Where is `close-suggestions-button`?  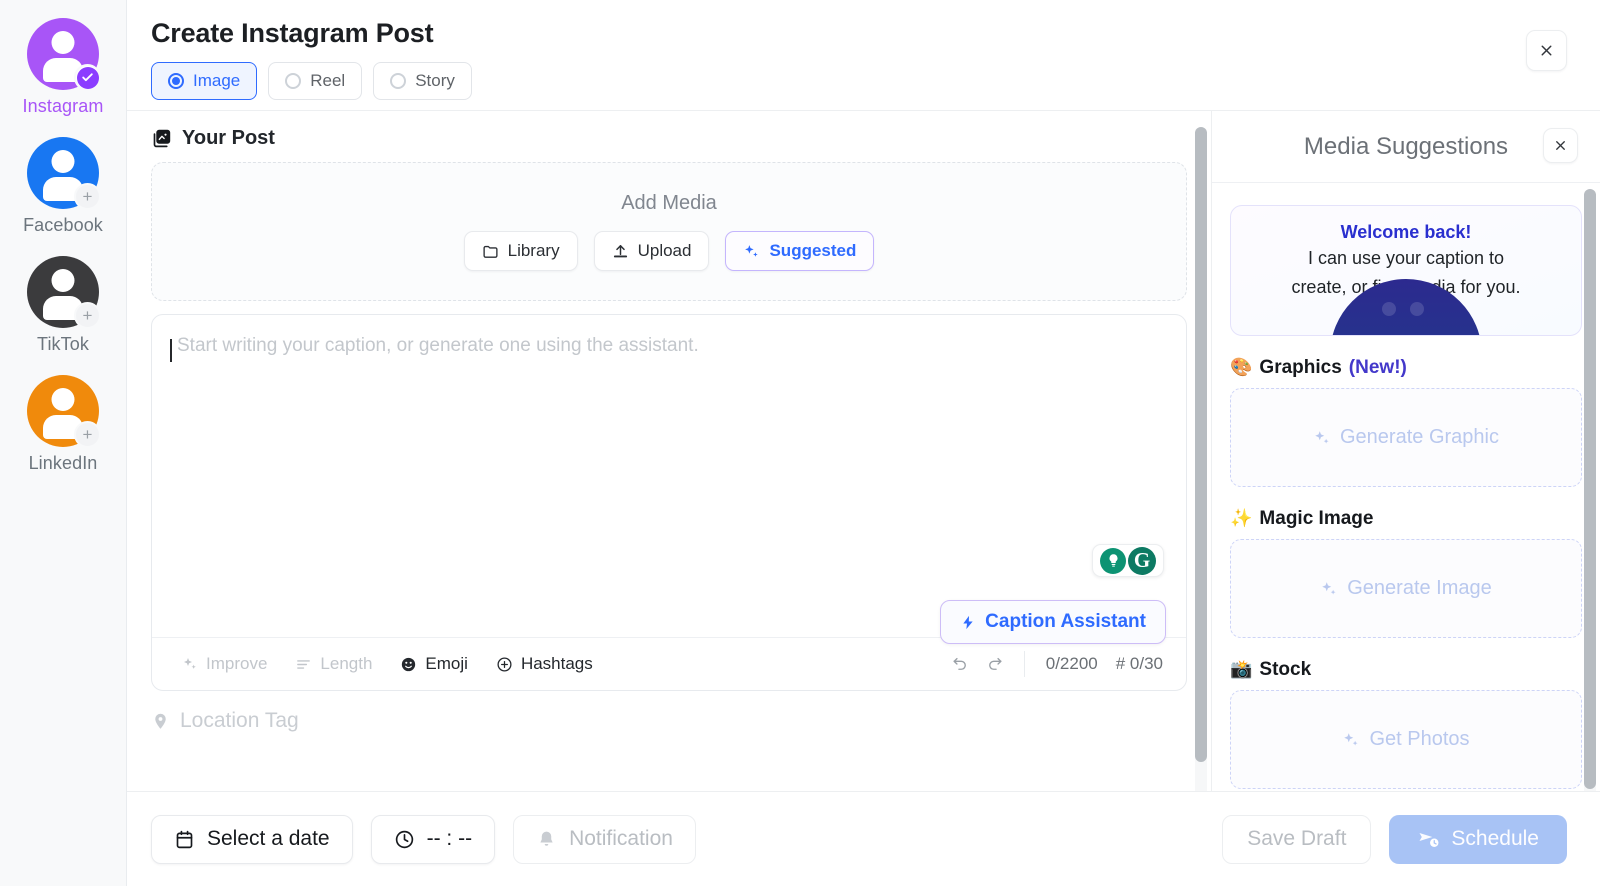
close-suggestions-button is located at coordinates (1560, 145).